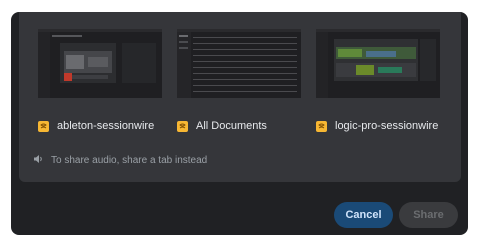 The width and height of the screenshot is (478, 248). I want to click on speaker-icon, so click(38, 160).